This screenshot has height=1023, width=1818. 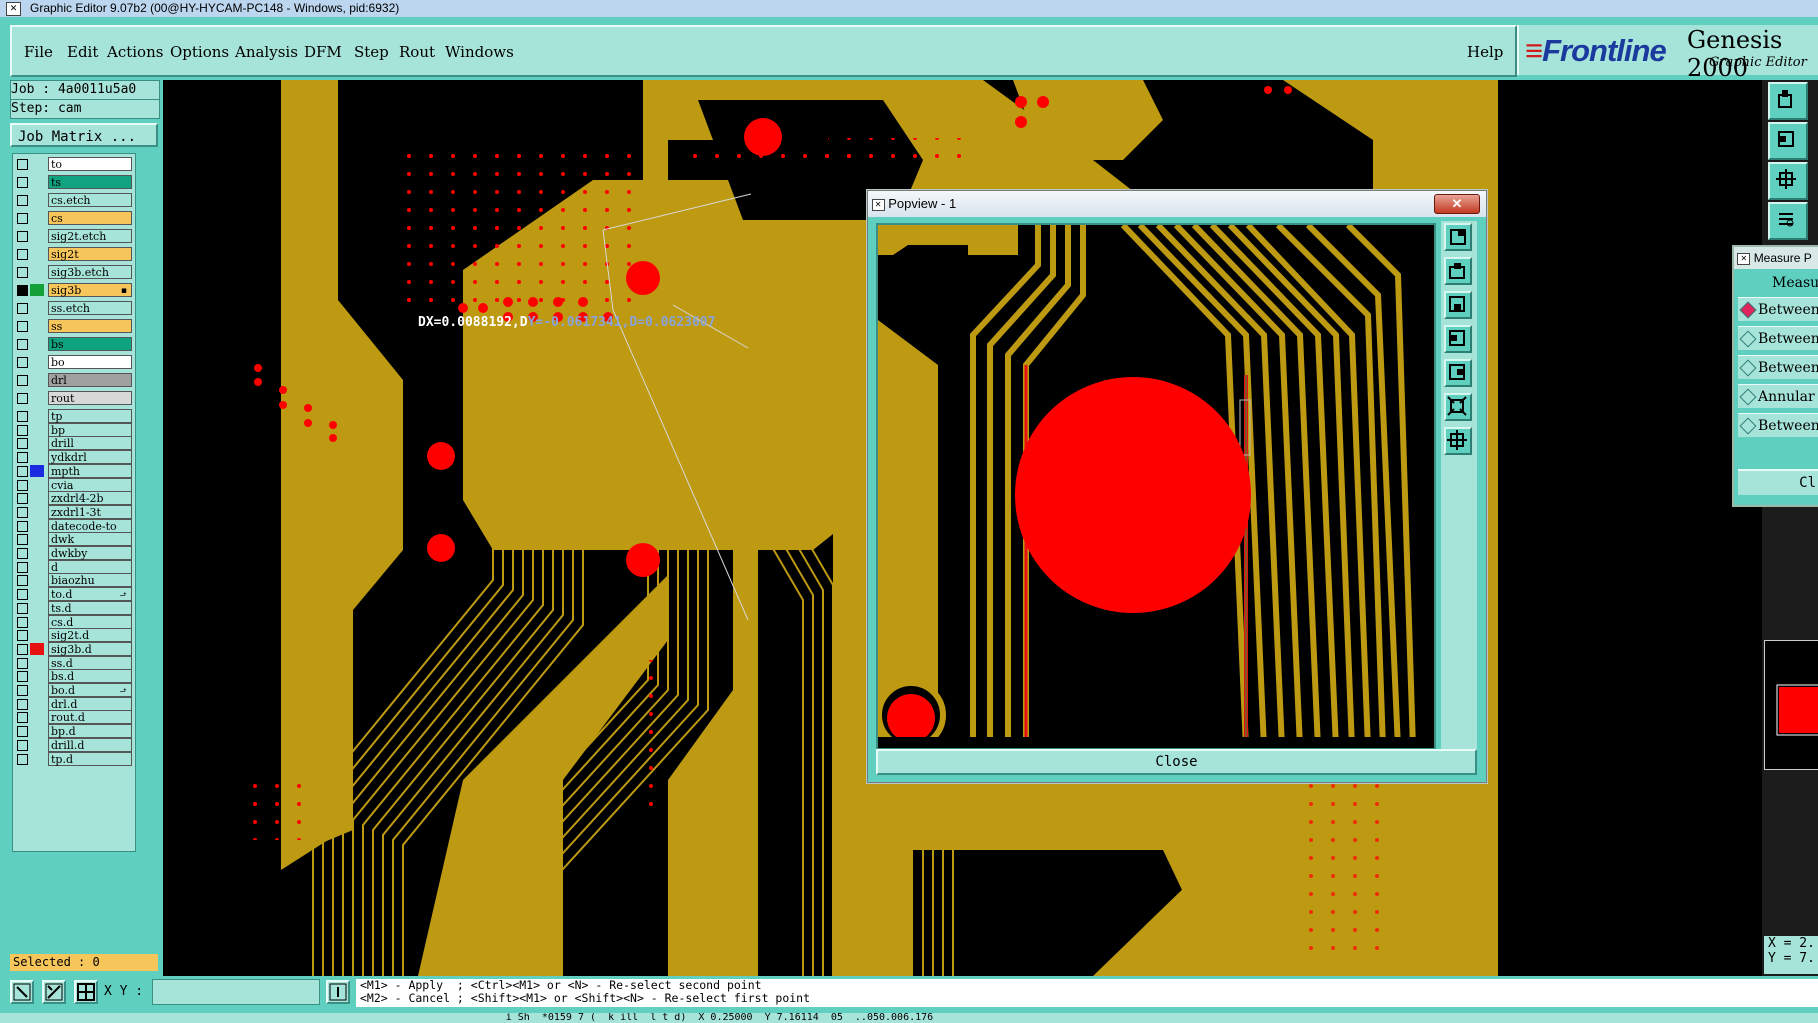 What do you see at coordinates (323, 52) in the screenshot?
I see `menu-dfm: DFM` at bounding box center [323, 52].